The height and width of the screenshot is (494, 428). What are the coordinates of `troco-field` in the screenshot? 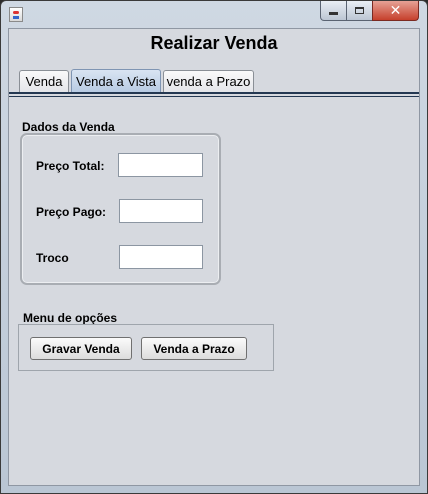 It's located at (161, 257).